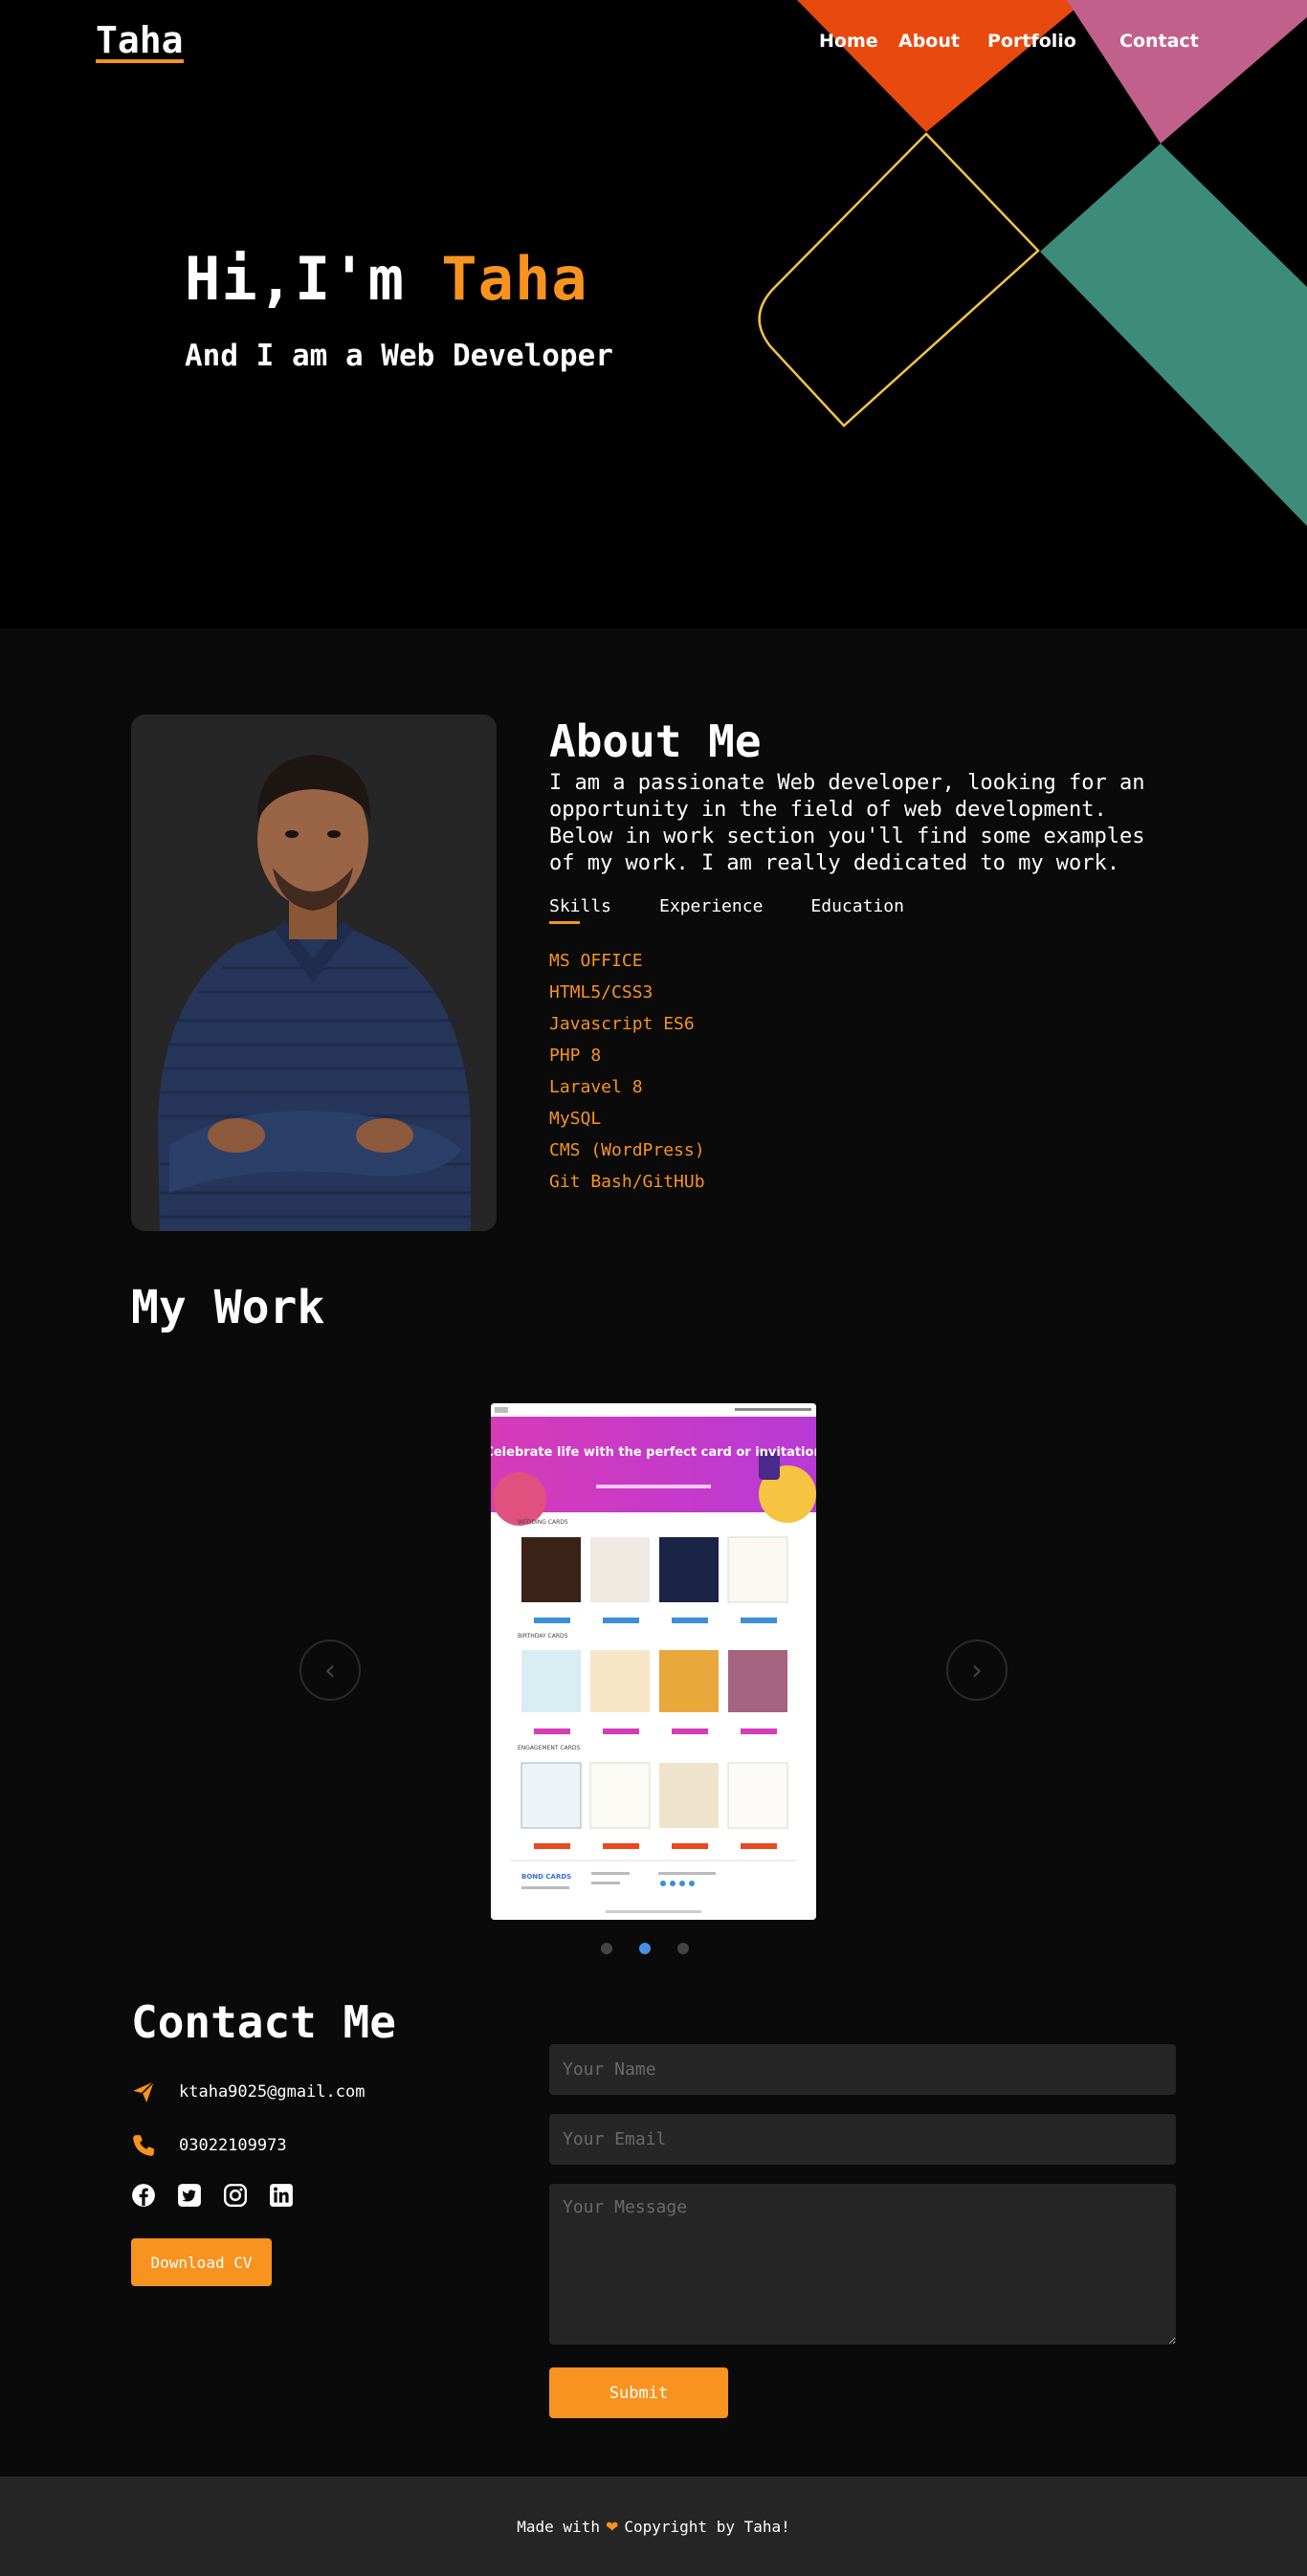  Describe the element at coordinates (190, 2195) in the screenshot. I see `twitter-icon` at that location.